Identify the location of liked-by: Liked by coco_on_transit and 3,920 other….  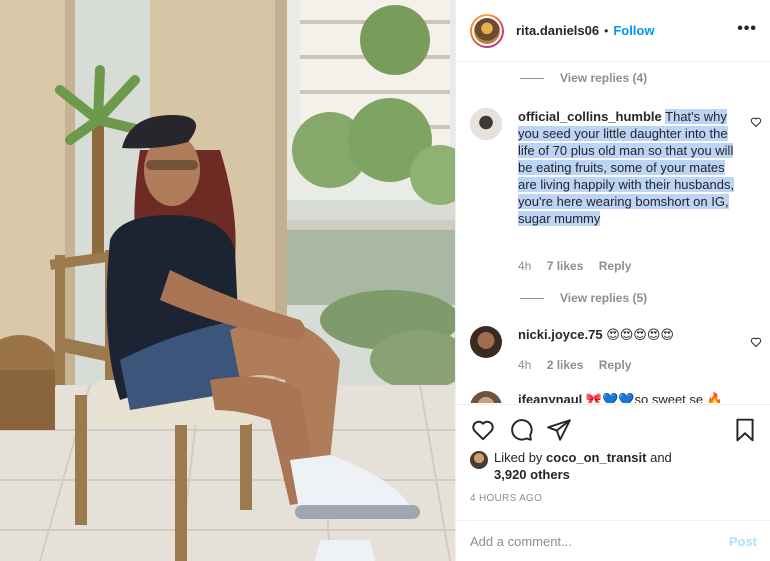
(571, 466).